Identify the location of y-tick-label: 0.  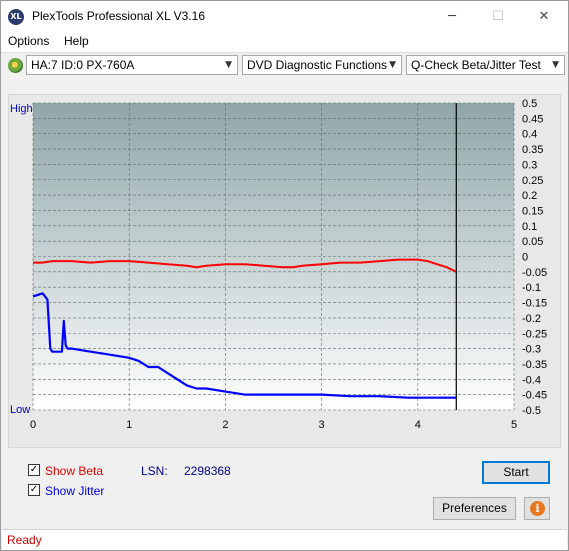
(525, 258).